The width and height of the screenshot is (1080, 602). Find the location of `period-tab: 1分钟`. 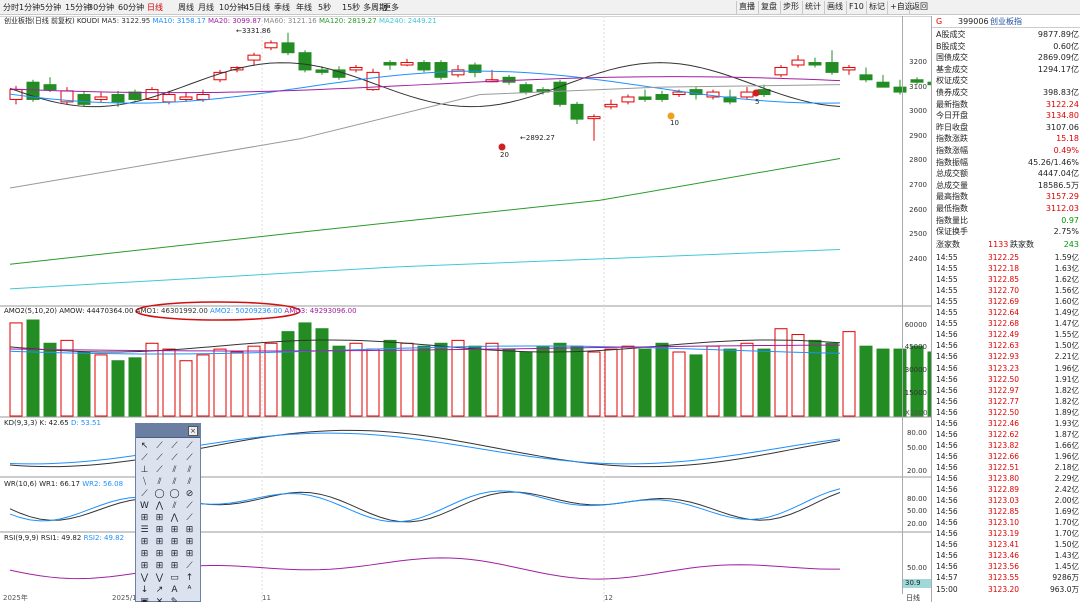

period-tab: 1分钟 is located at coordinates (29, 7).